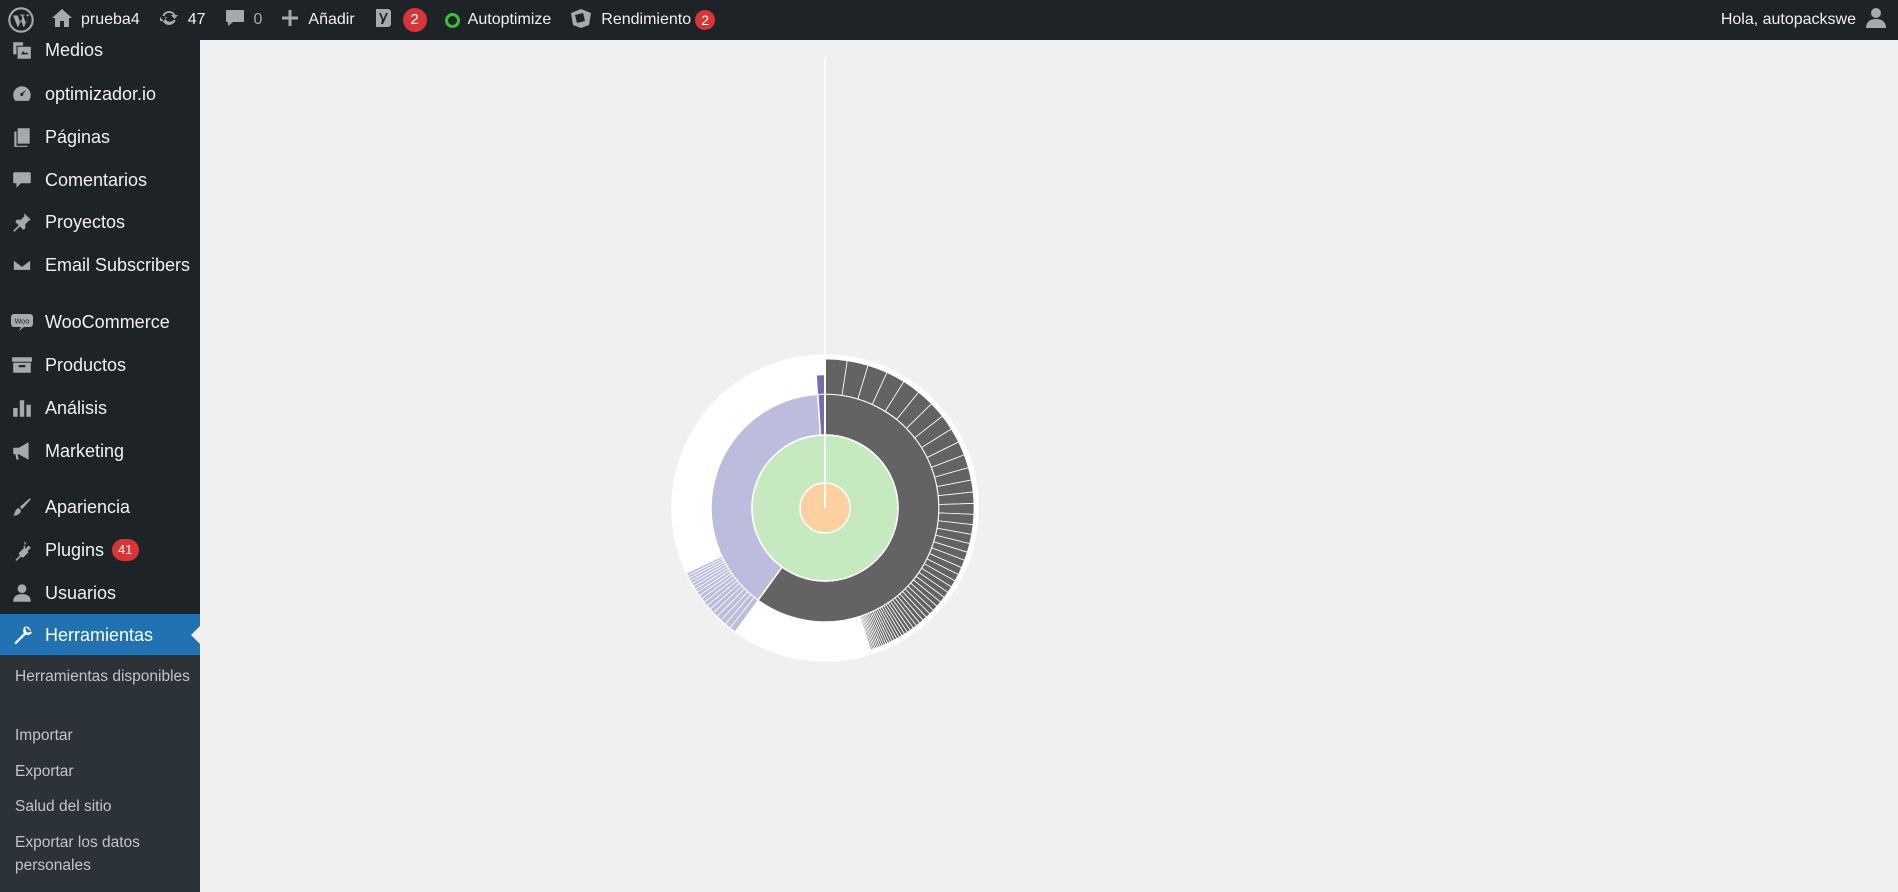 The image size is (1898, 892). What do you see at coordinates (118, 264) in the screenshot?
I see `sidebar-item-label: Email Subscribers` at bounding box center [118, 264].